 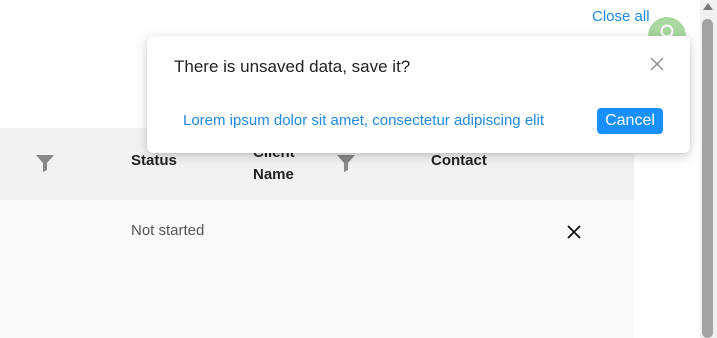 What do you see at coordinates (168, 230) in the screenshot?
I see `status-cell: Not started` at bounding box center [168, 230].